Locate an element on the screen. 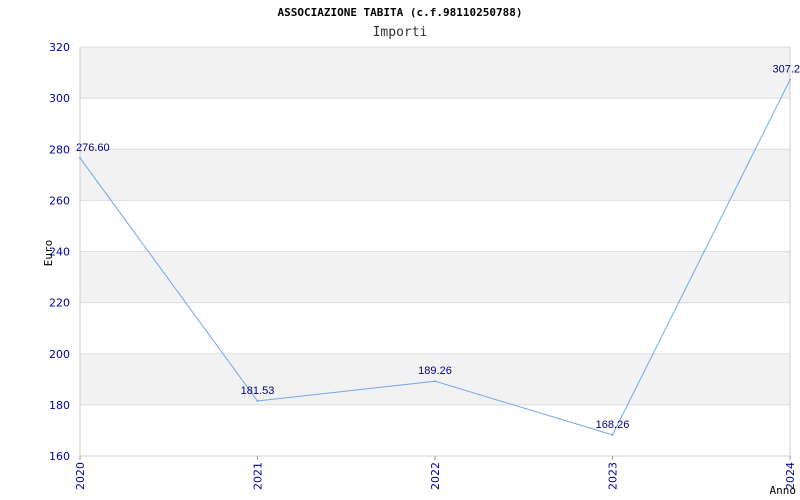 This screenshot has height=500, width=800. x-tick-label: 2022 is located at coordinates (435, 476).